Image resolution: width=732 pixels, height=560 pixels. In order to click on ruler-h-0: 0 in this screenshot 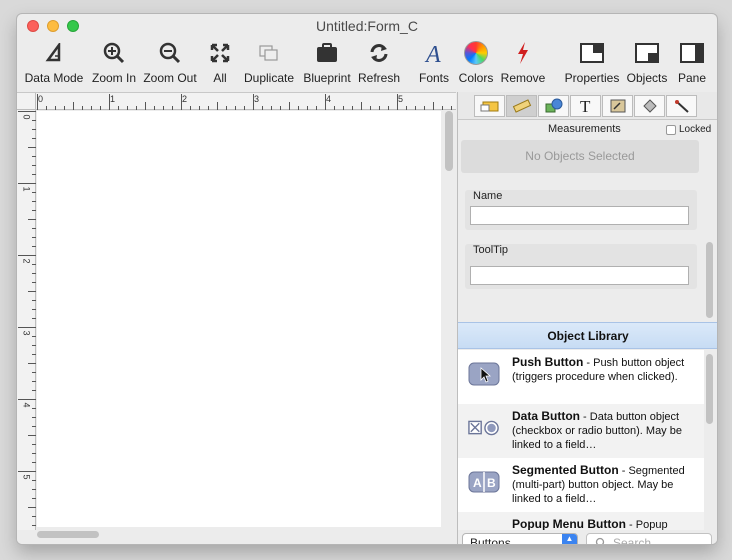, I will do `click(41, 99)`.